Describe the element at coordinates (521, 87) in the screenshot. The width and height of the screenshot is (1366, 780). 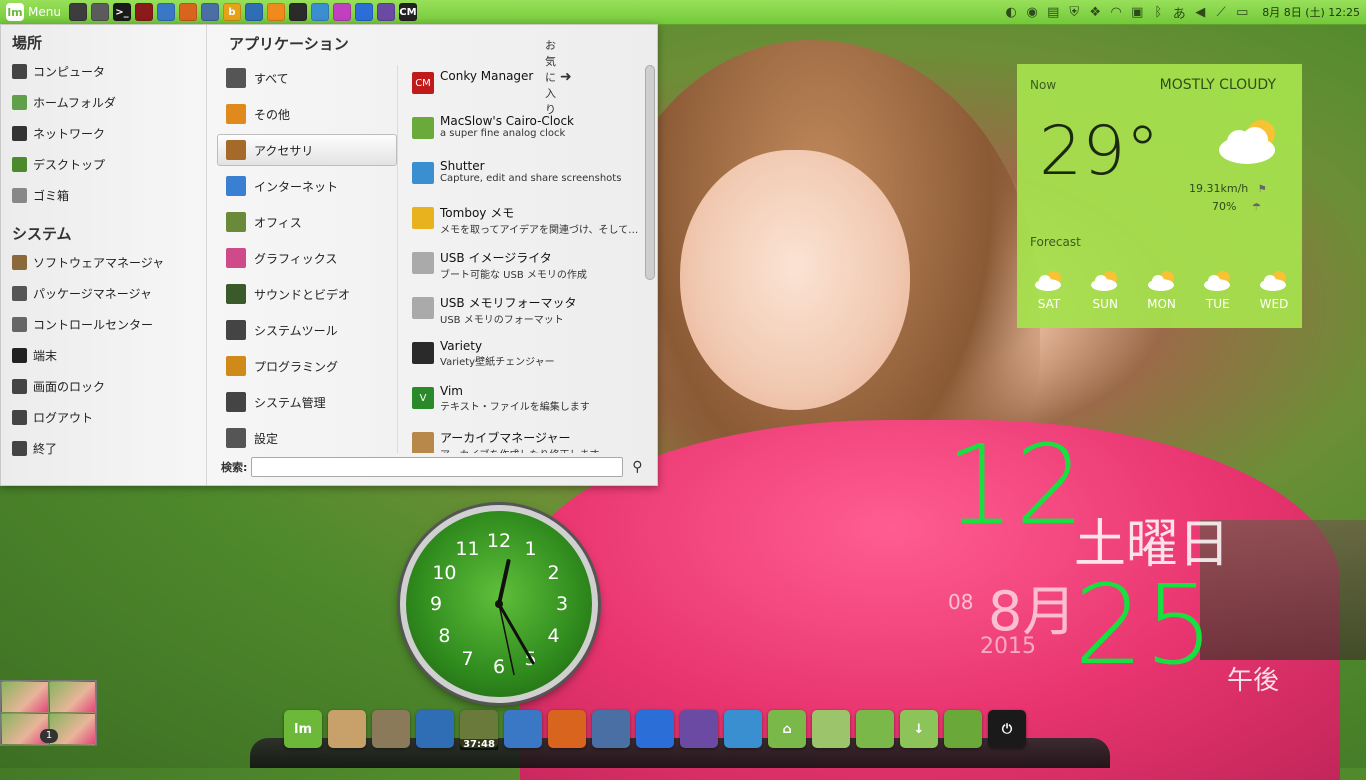
I see `app-item: CM Conky Manager` at that location.